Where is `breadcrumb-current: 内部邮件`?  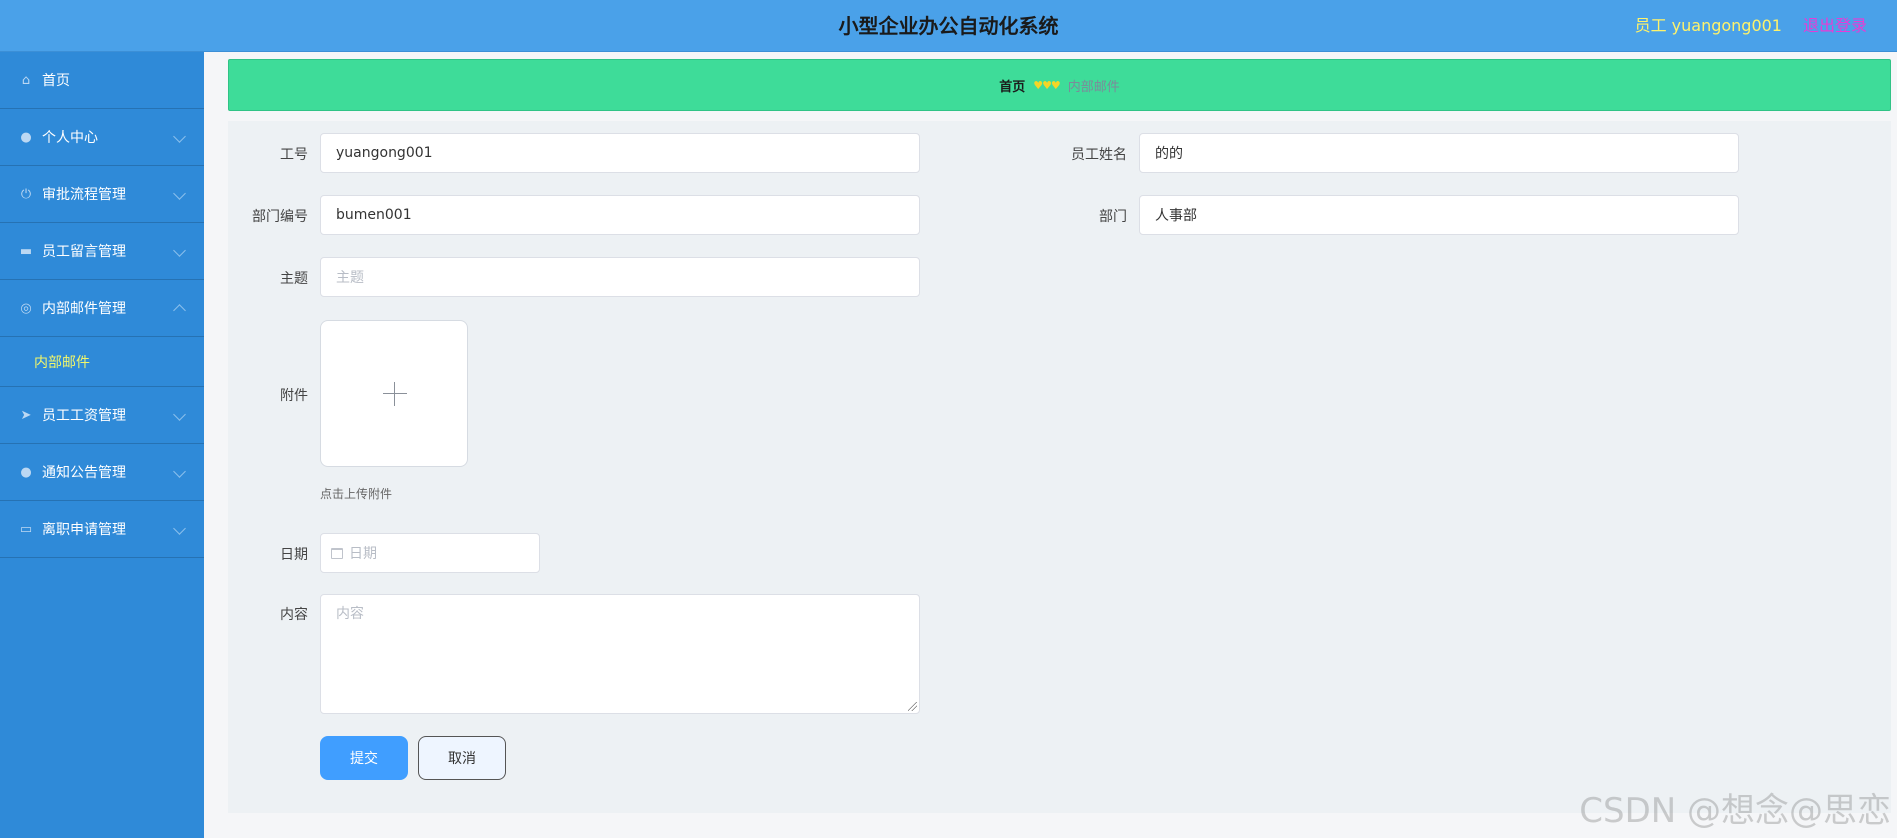 breadcrumb-current: 内部邮件 is located at coordinates (1093, 87).